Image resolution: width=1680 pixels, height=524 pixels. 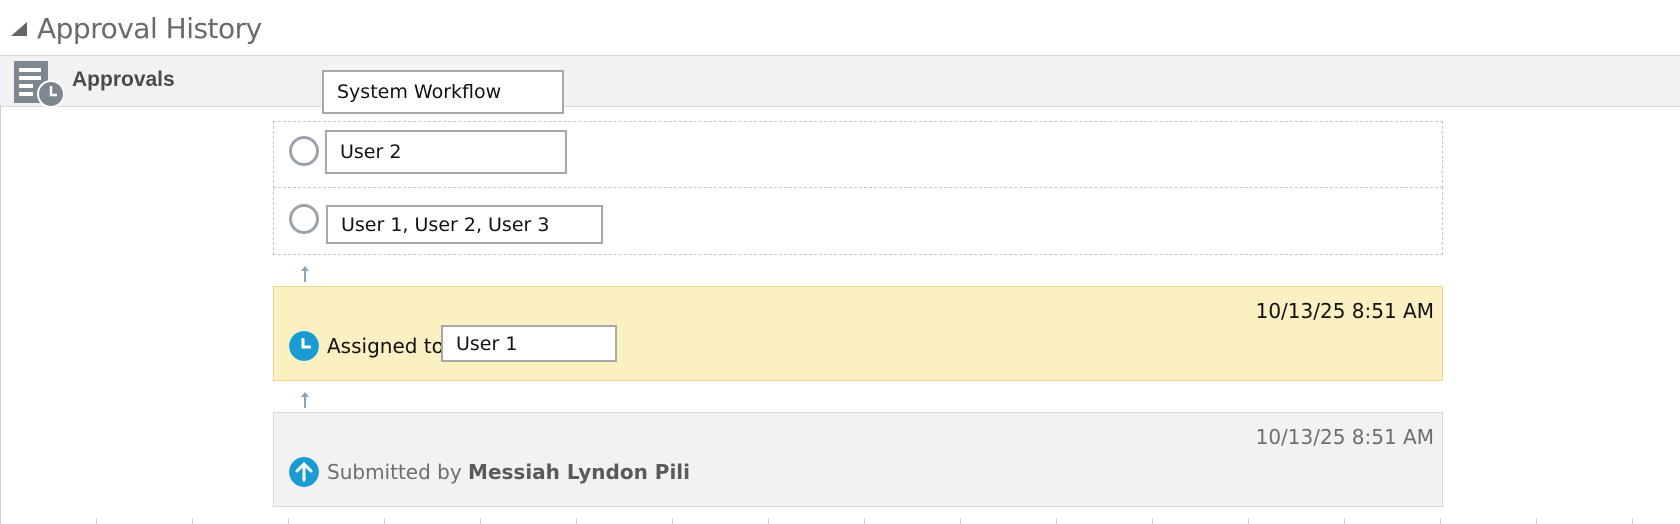 What do you see at coordinates (1344, 437) in the screenshot?
I see `submitted-timestamp: 10/13/25 8:51 AM` at bounding box center [1344, 437].